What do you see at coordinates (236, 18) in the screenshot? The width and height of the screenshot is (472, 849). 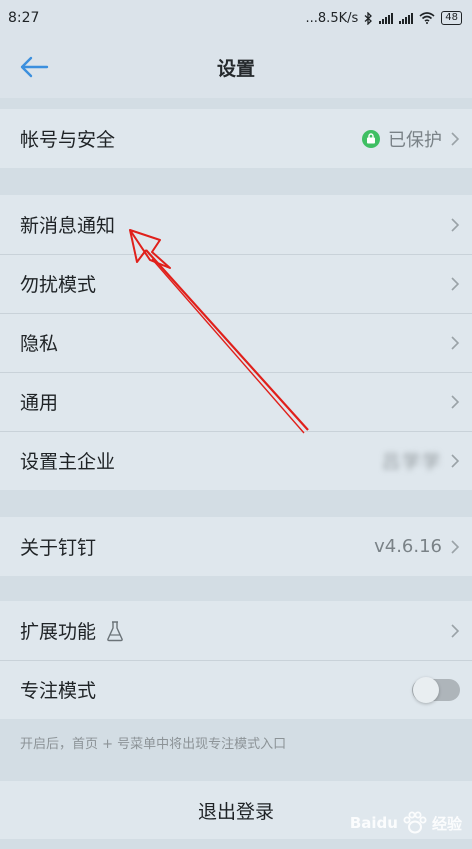 I see `status-bar: 8:27 ...8.5K/s 48` at bounding box center [236, 18].